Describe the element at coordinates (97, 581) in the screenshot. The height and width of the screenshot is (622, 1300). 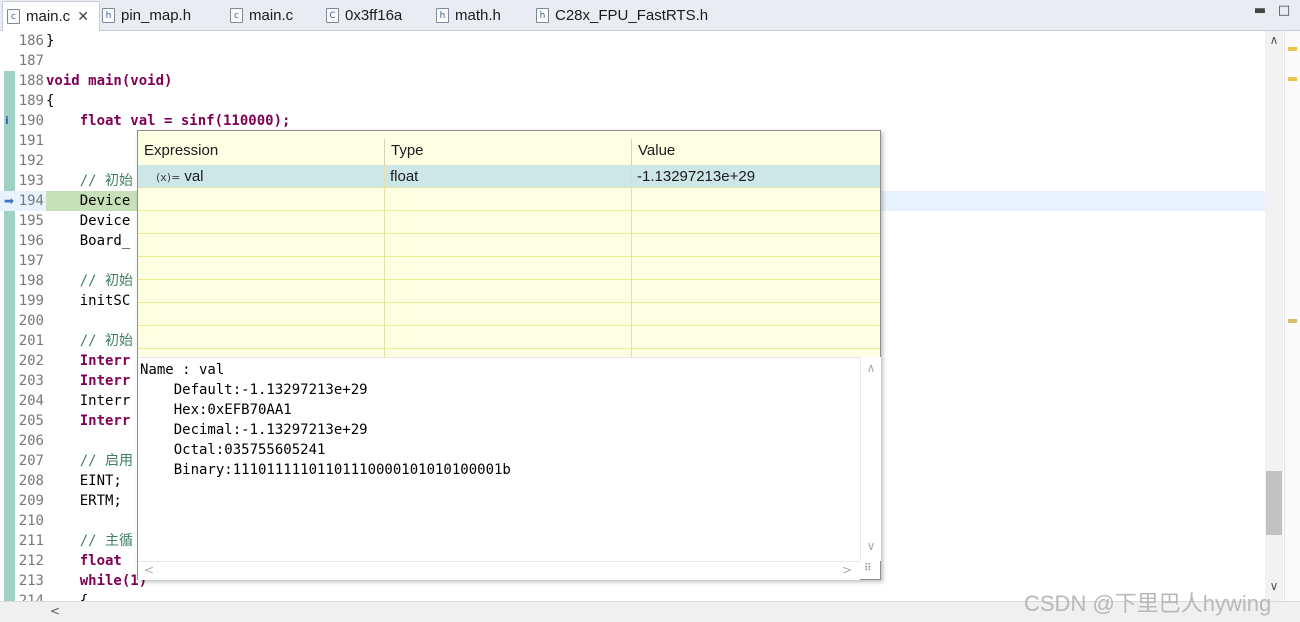
I see `code-text: while(1)` at that location.